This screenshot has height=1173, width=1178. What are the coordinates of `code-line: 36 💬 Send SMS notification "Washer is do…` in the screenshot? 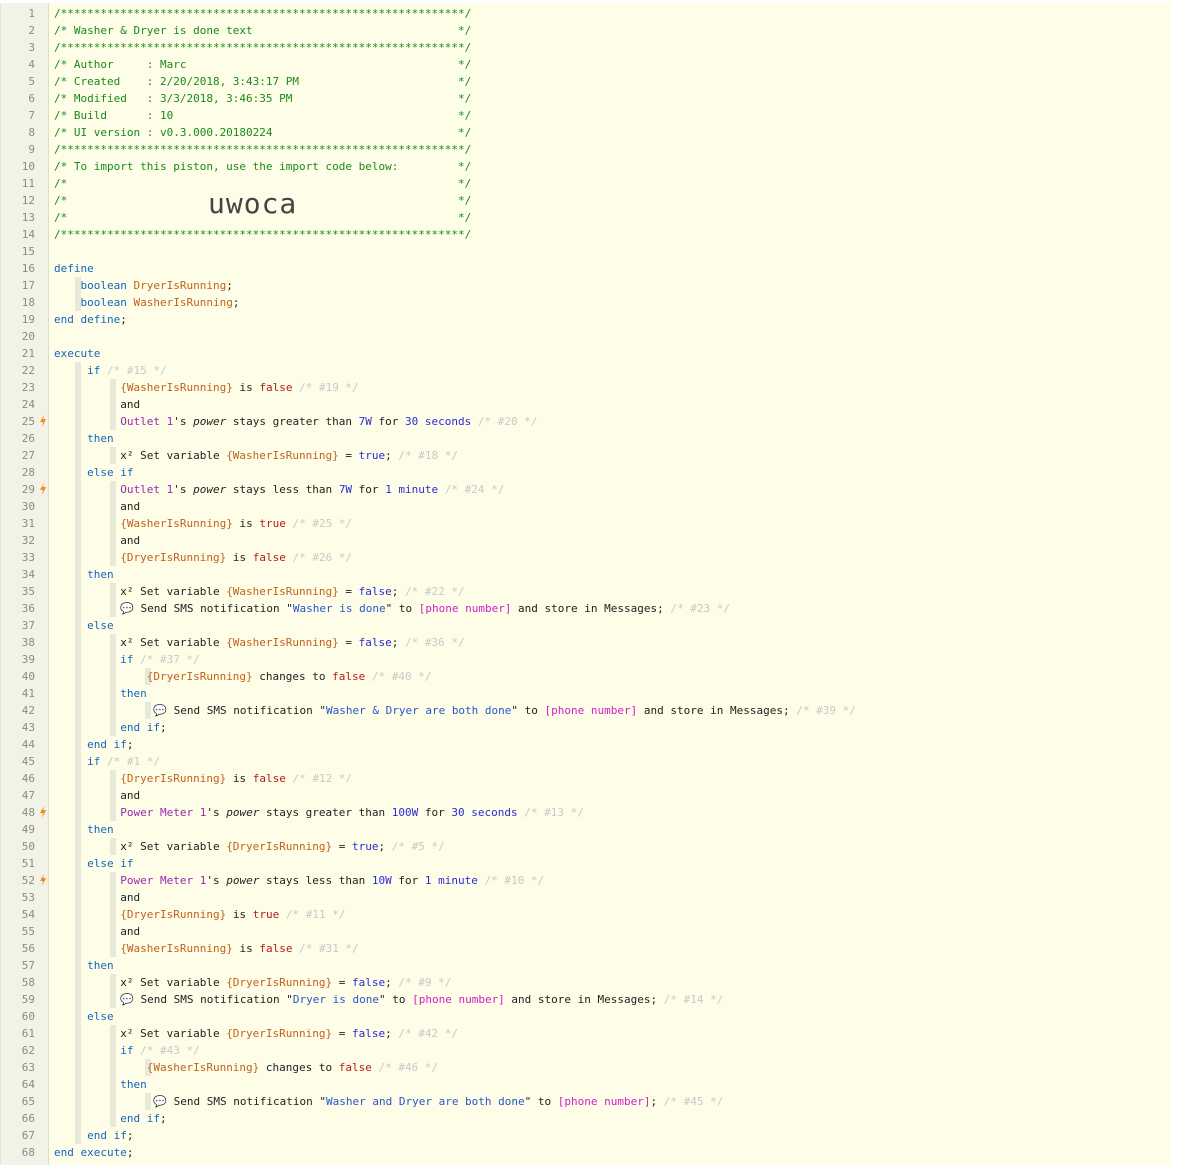 It's located at (586, 608).